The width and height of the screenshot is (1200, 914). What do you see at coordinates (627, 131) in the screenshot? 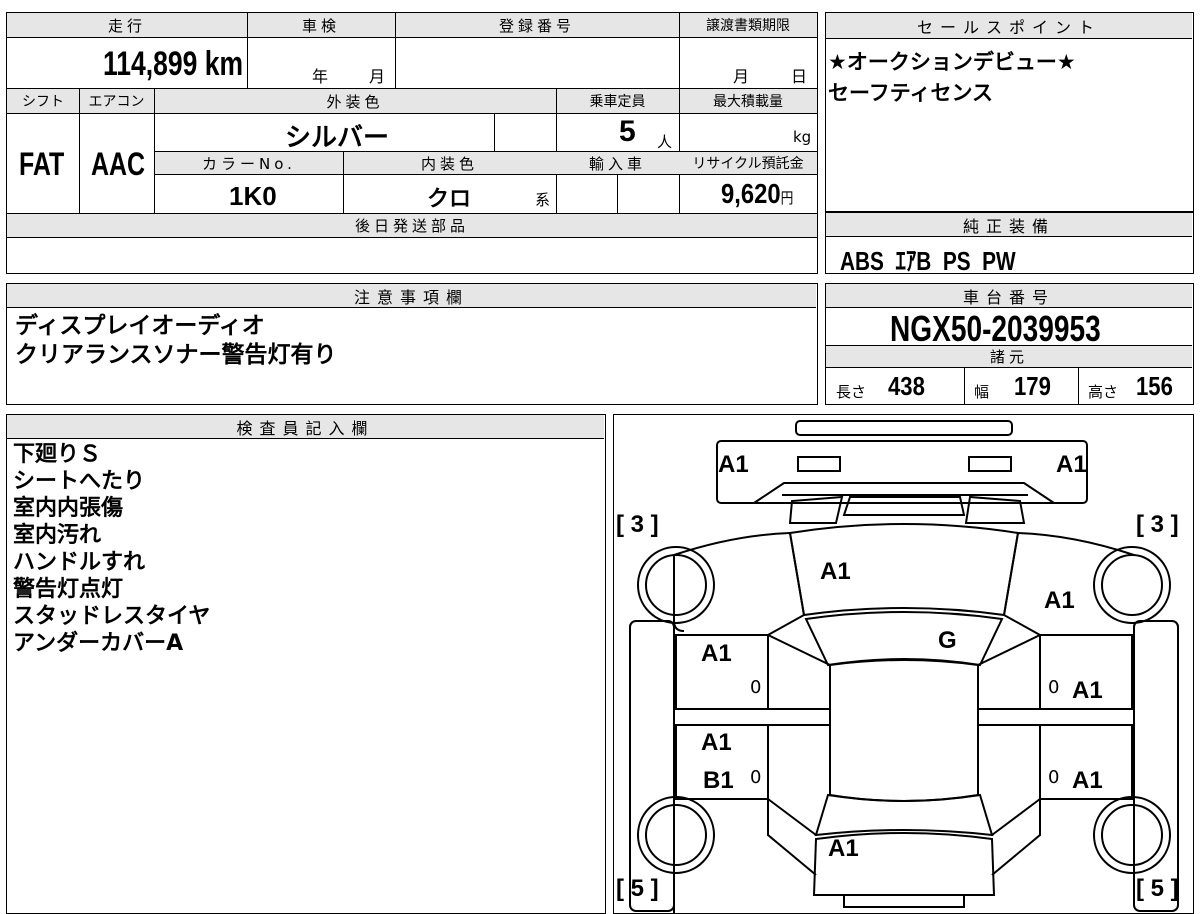
I see `capacity-value: 5` at bounding box center [627, 131].